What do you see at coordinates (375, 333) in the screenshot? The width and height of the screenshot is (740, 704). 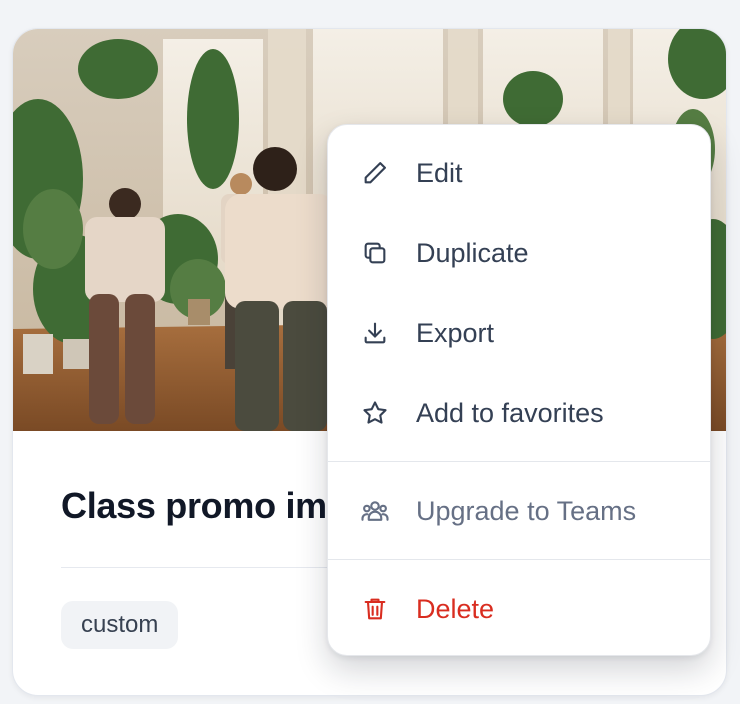 I see `download-icon` at bounding box center [375, 333].